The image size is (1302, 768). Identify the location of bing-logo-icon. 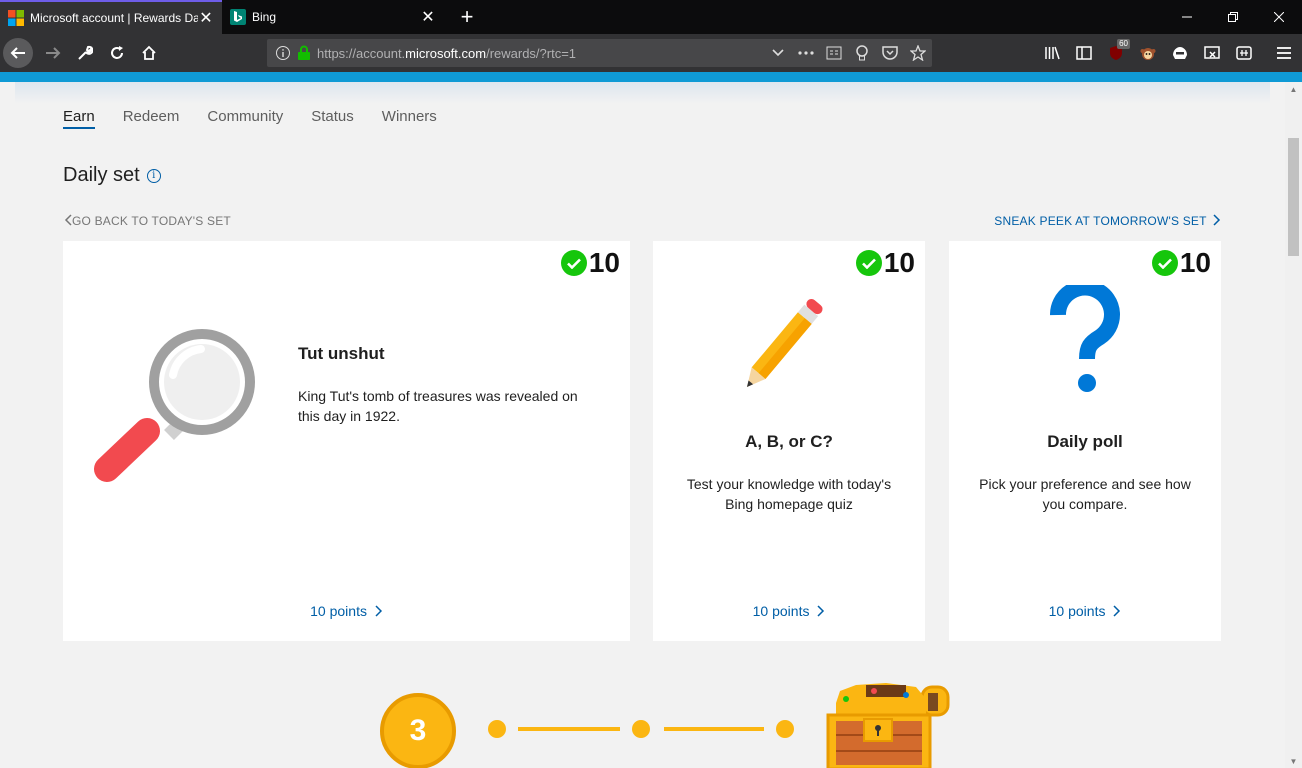
(238, 17).